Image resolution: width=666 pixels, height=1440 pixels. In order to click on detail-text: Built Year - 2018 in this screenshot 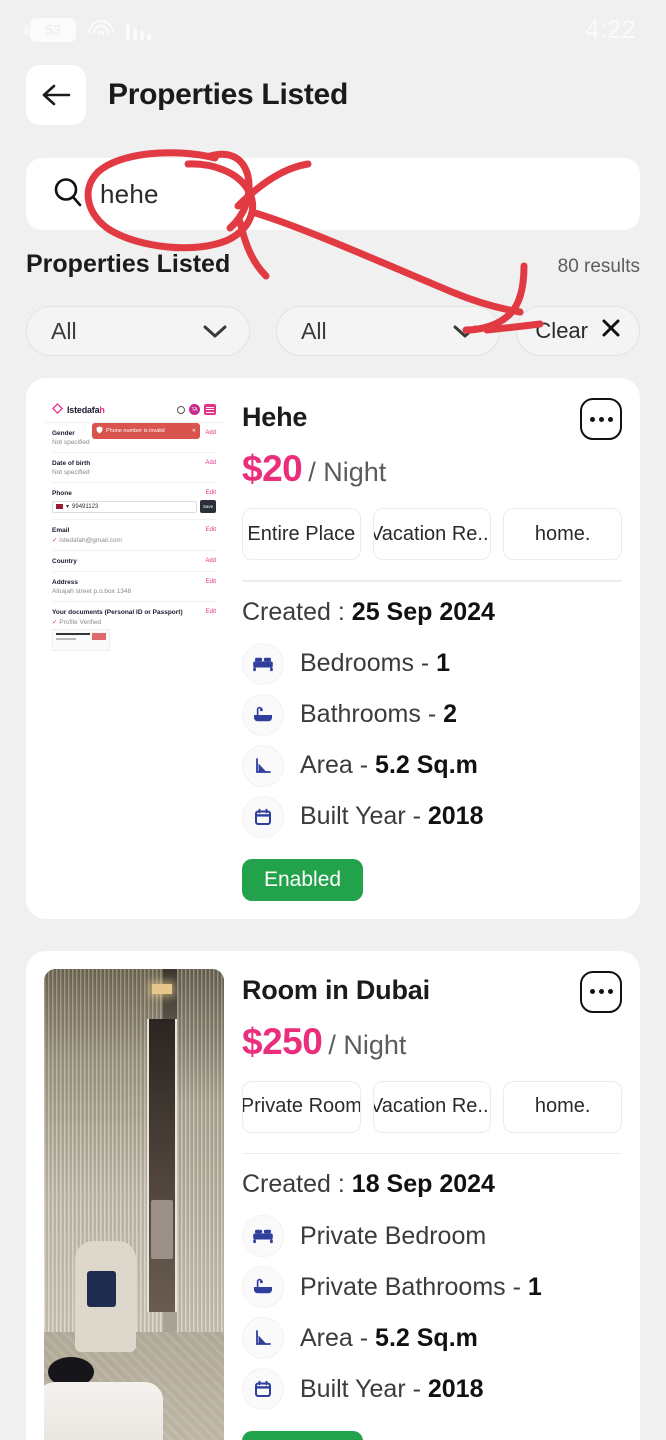, I will do `click(392, 1389)`.